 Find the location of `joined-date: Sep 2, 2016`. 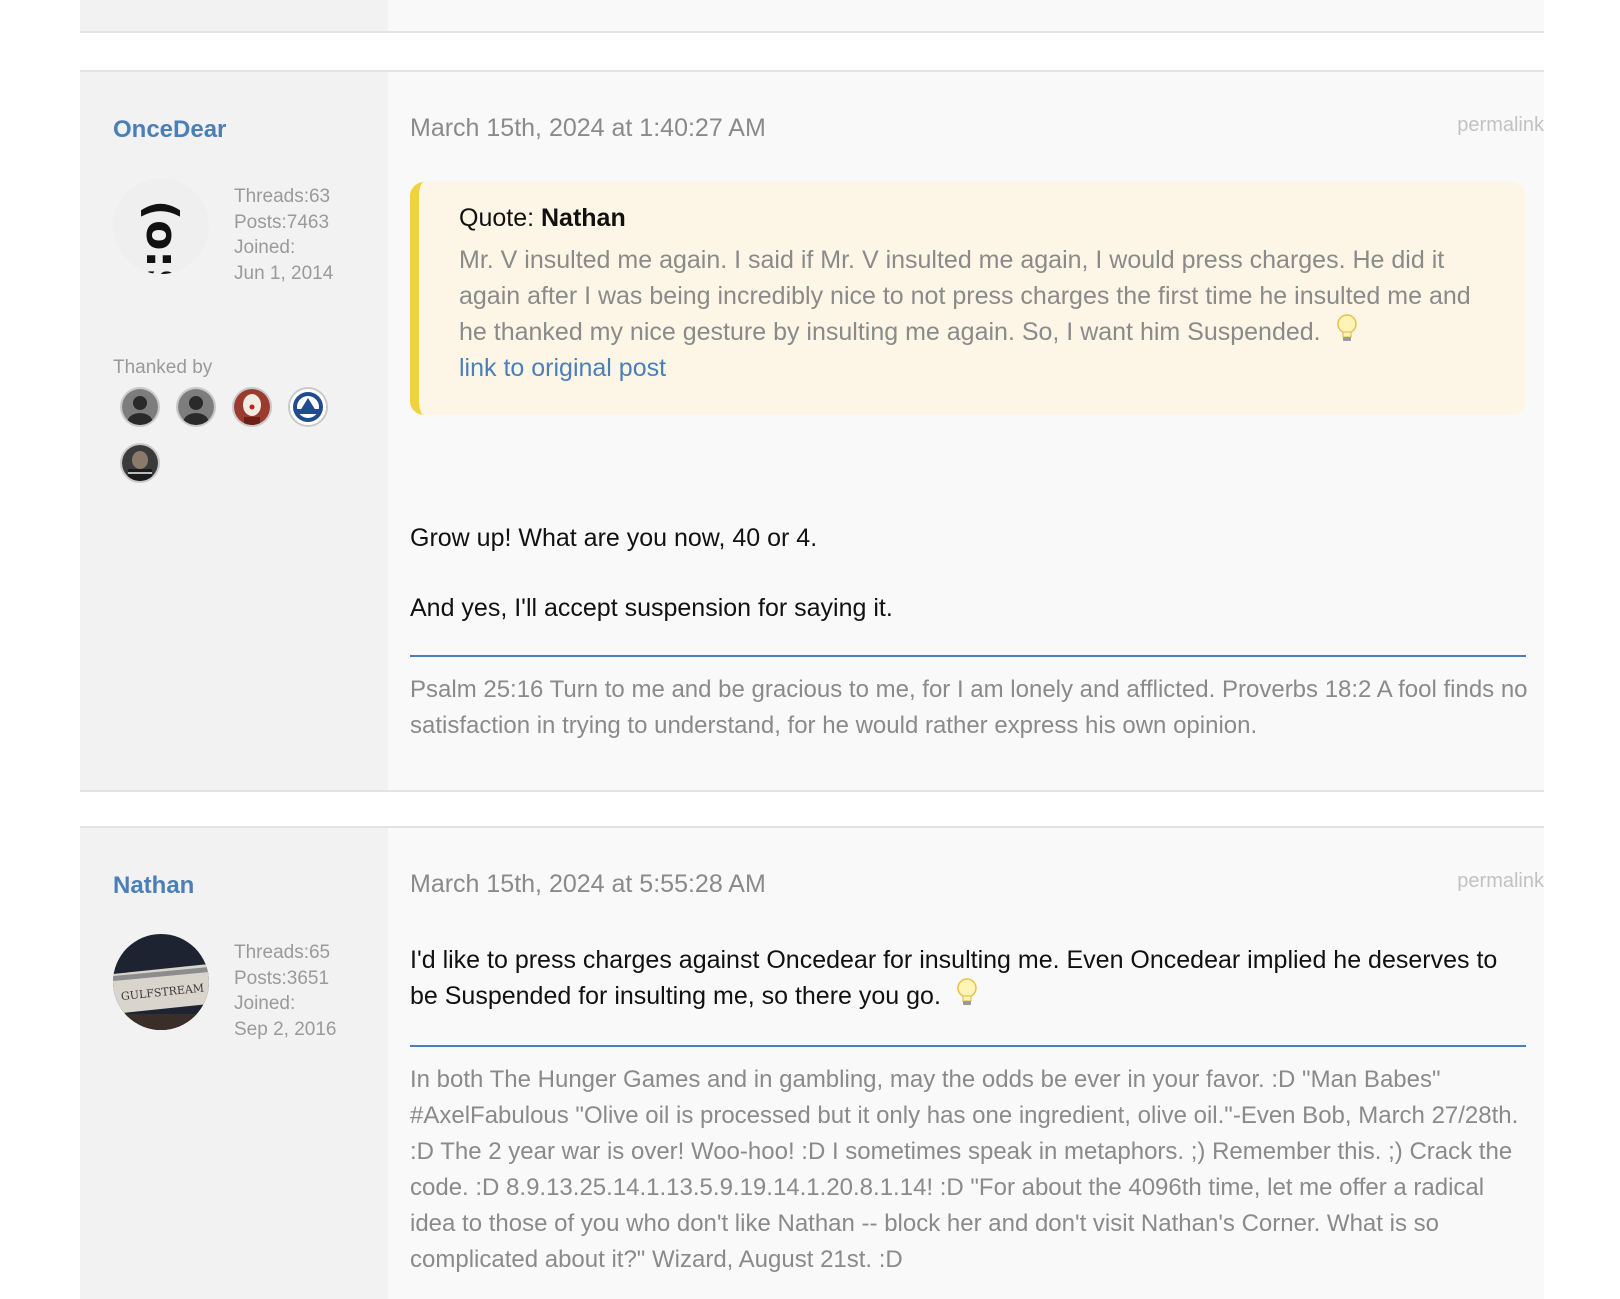

joined-date: Sep 2, 2016 is located at coordinates (285, 1029).